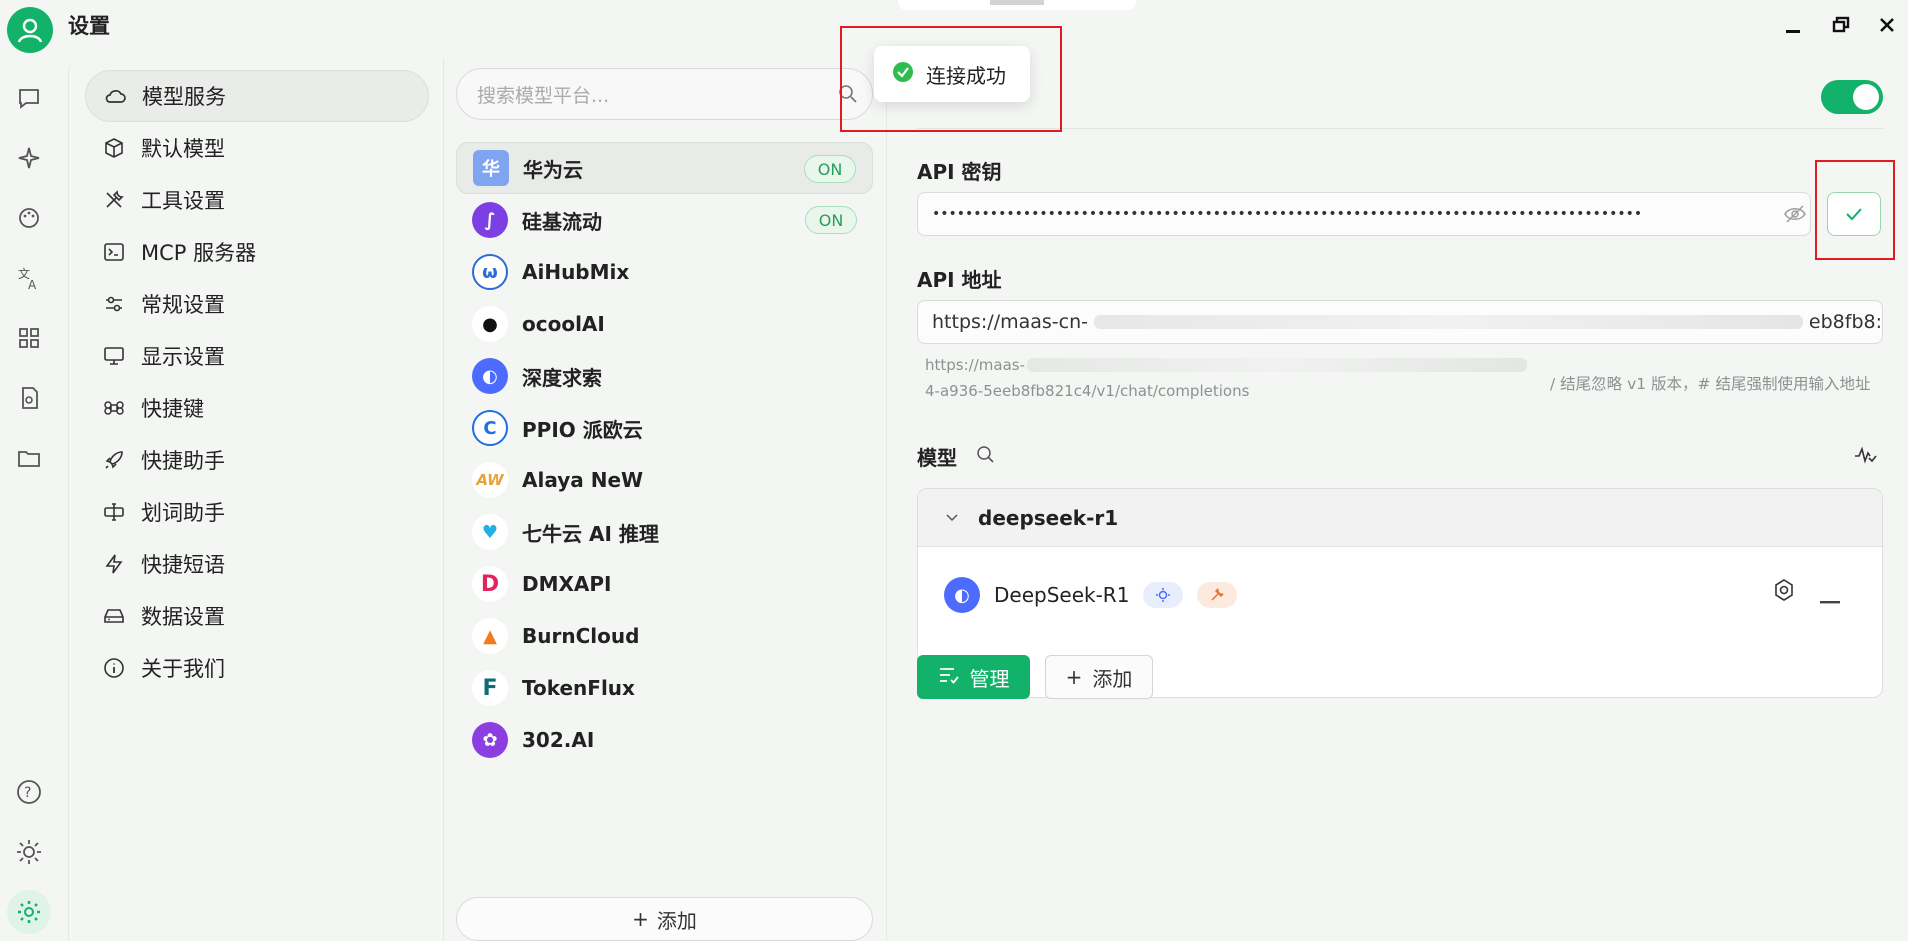 This screenshot has width=1908, height=941. What do you see at coordinates (114, 564) in the screenshot?
I see `lightning-icon` at bounding box center [114, 564].